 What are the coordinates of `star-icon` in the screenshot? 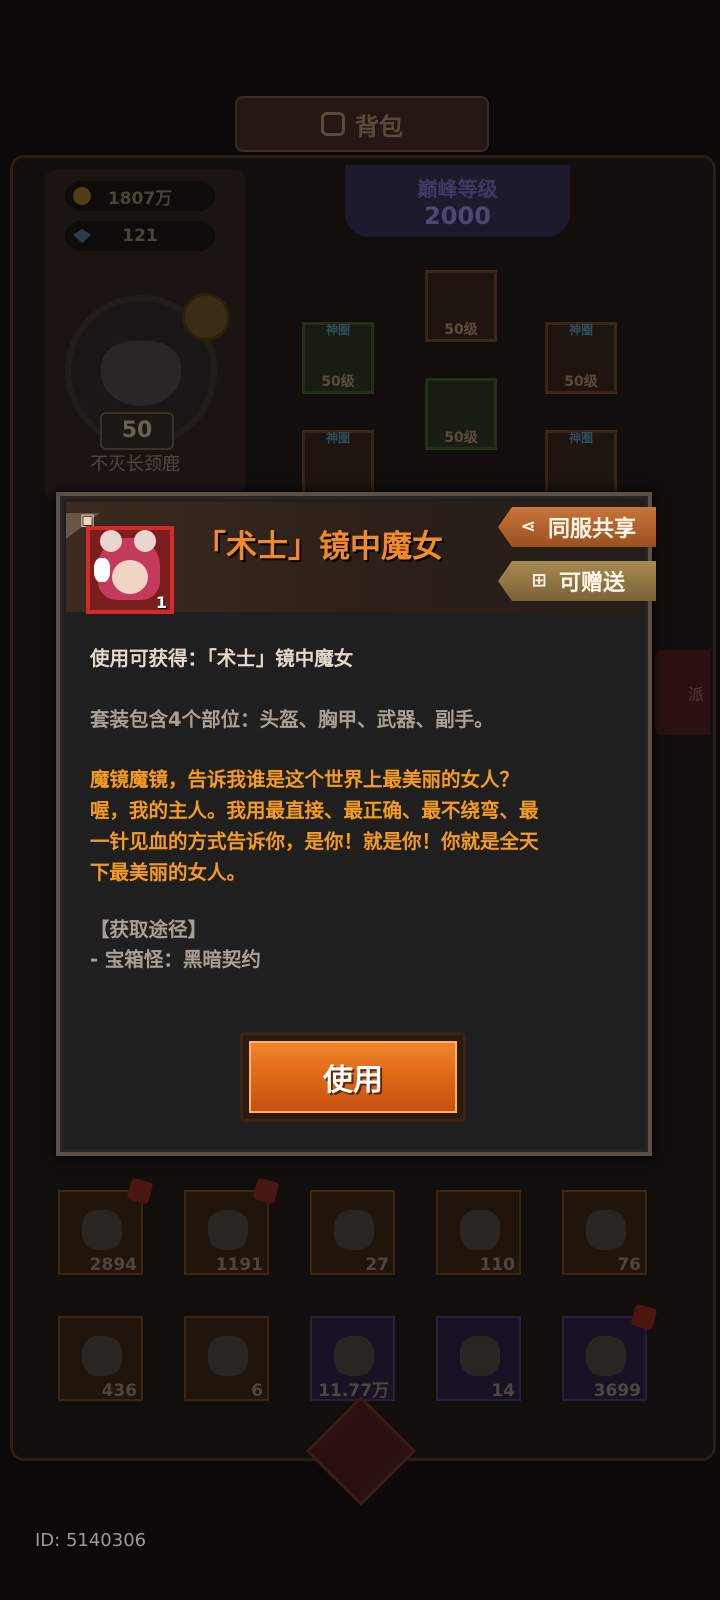 It's located at (480, 1356).